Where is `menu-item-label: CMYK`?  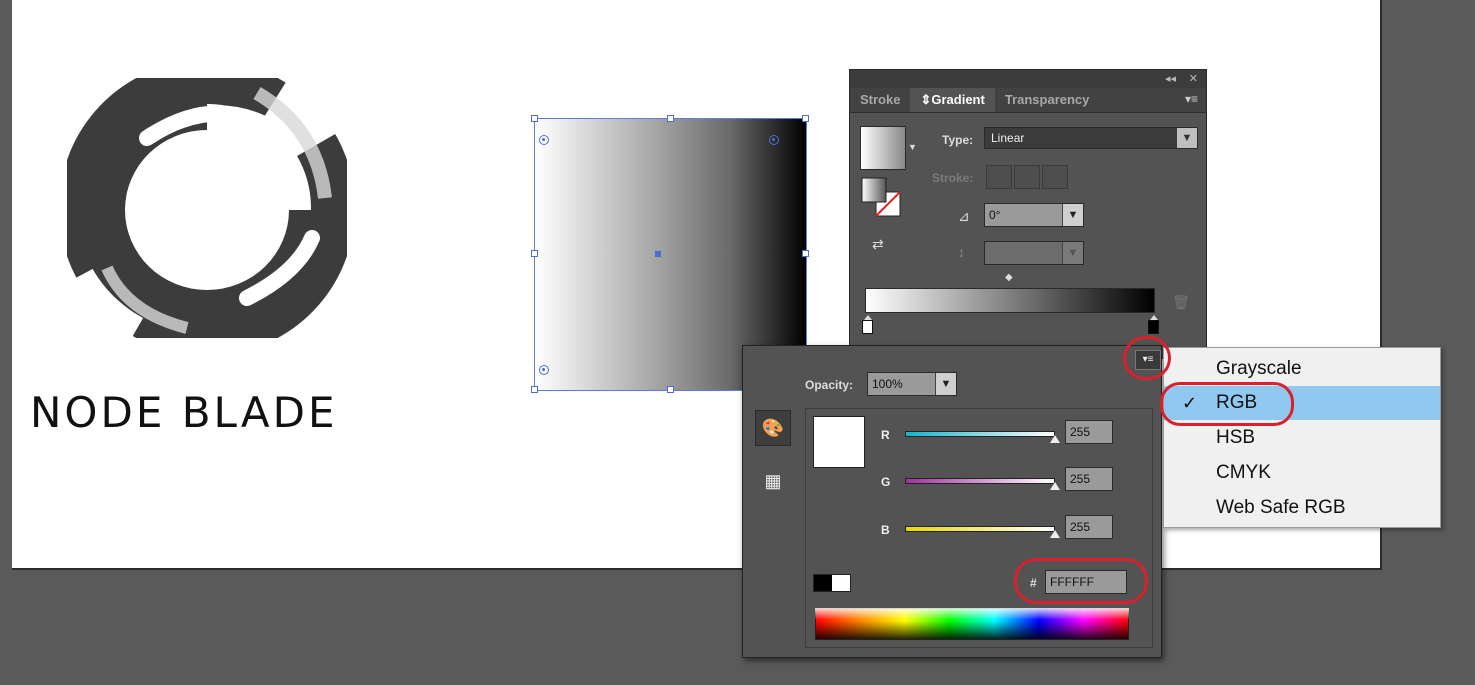 menu-item-label: CMYK is located at coordinates (1243, 472).